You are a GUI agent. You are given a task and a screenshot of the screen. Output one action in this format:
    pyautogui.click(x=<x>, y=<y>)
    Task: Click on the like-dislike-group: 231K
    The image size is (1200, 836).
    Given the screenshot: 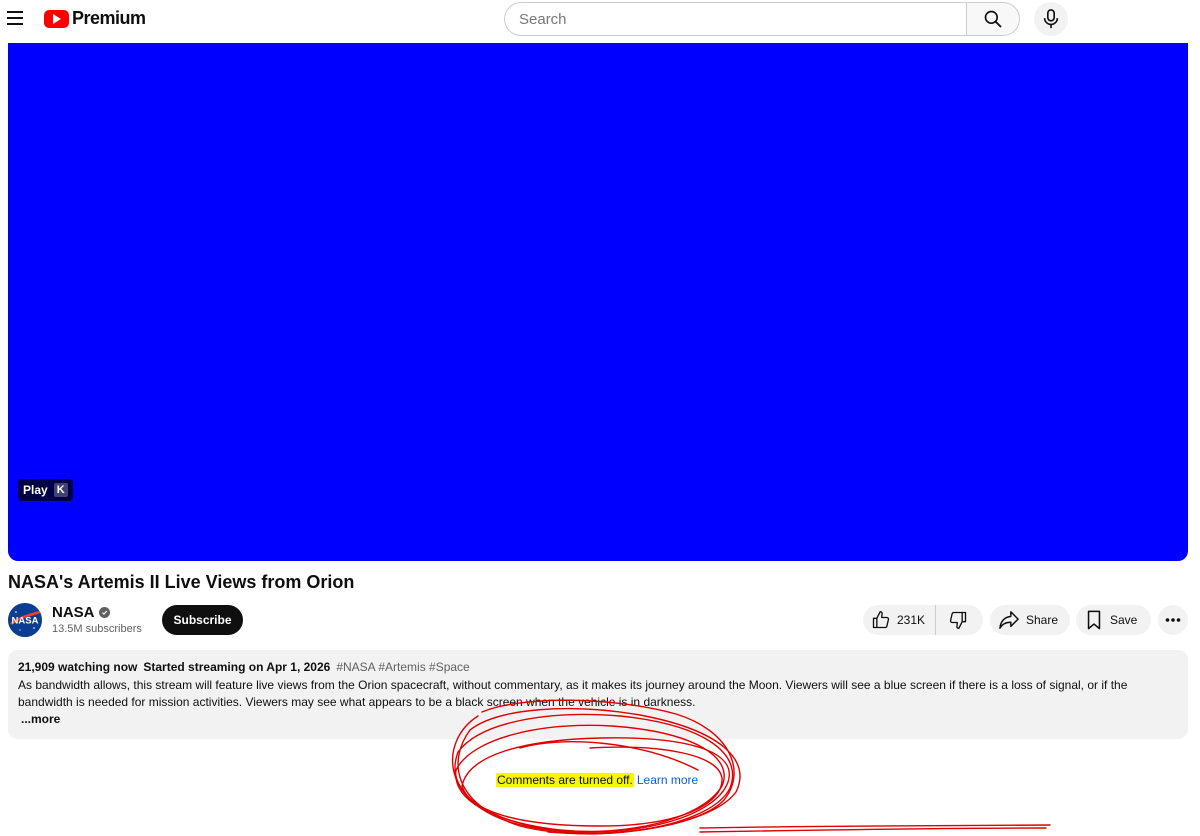 What is the action you would take?
    pyautogui.click(x=923, y=620)
    